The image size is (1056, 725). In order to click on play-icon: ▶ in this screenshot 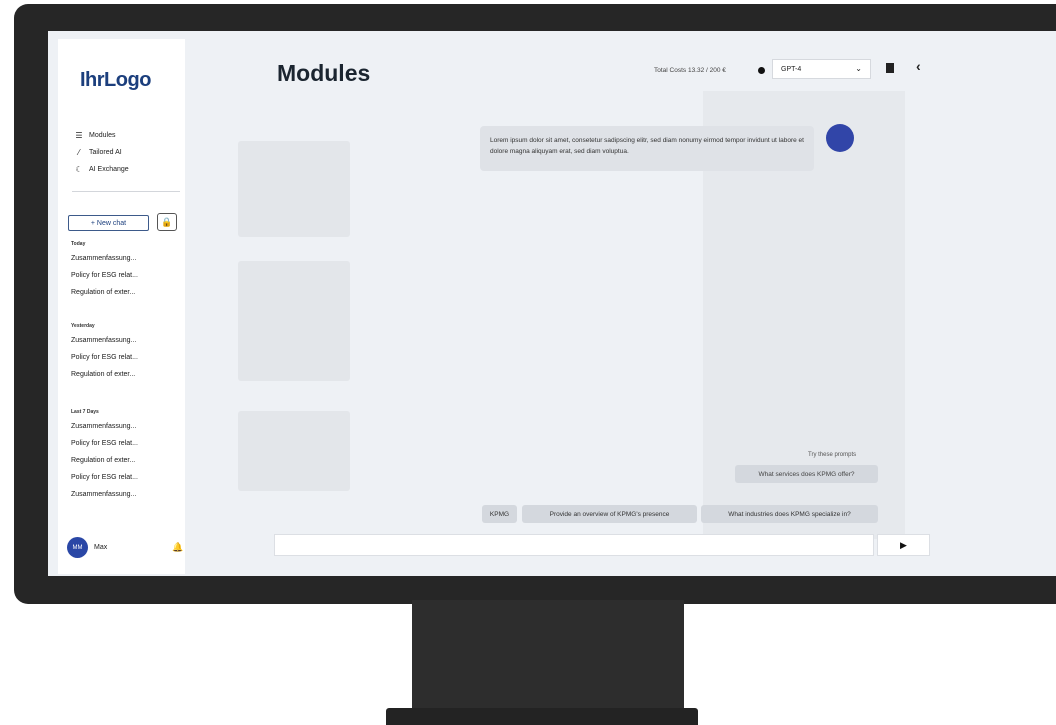, I will do `click(903, 544)`.